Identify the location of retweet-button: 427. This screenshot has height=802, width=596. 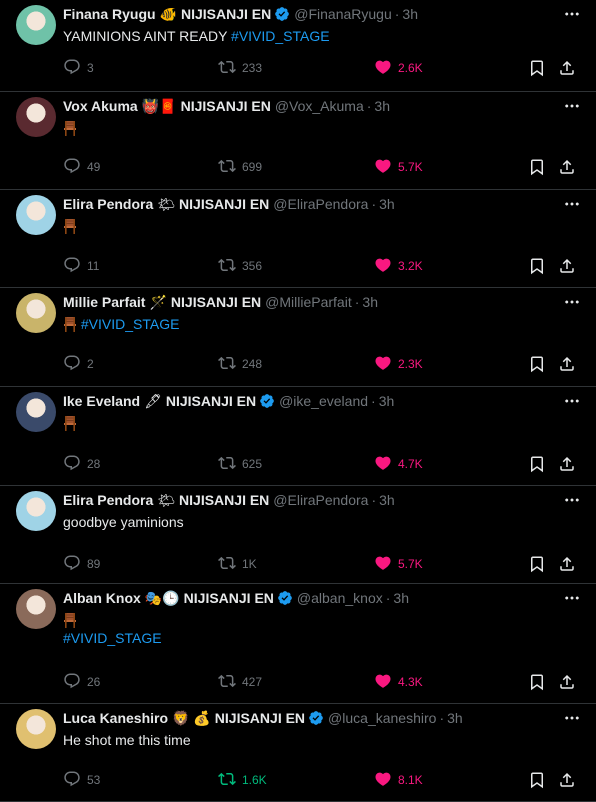
(240, 682).